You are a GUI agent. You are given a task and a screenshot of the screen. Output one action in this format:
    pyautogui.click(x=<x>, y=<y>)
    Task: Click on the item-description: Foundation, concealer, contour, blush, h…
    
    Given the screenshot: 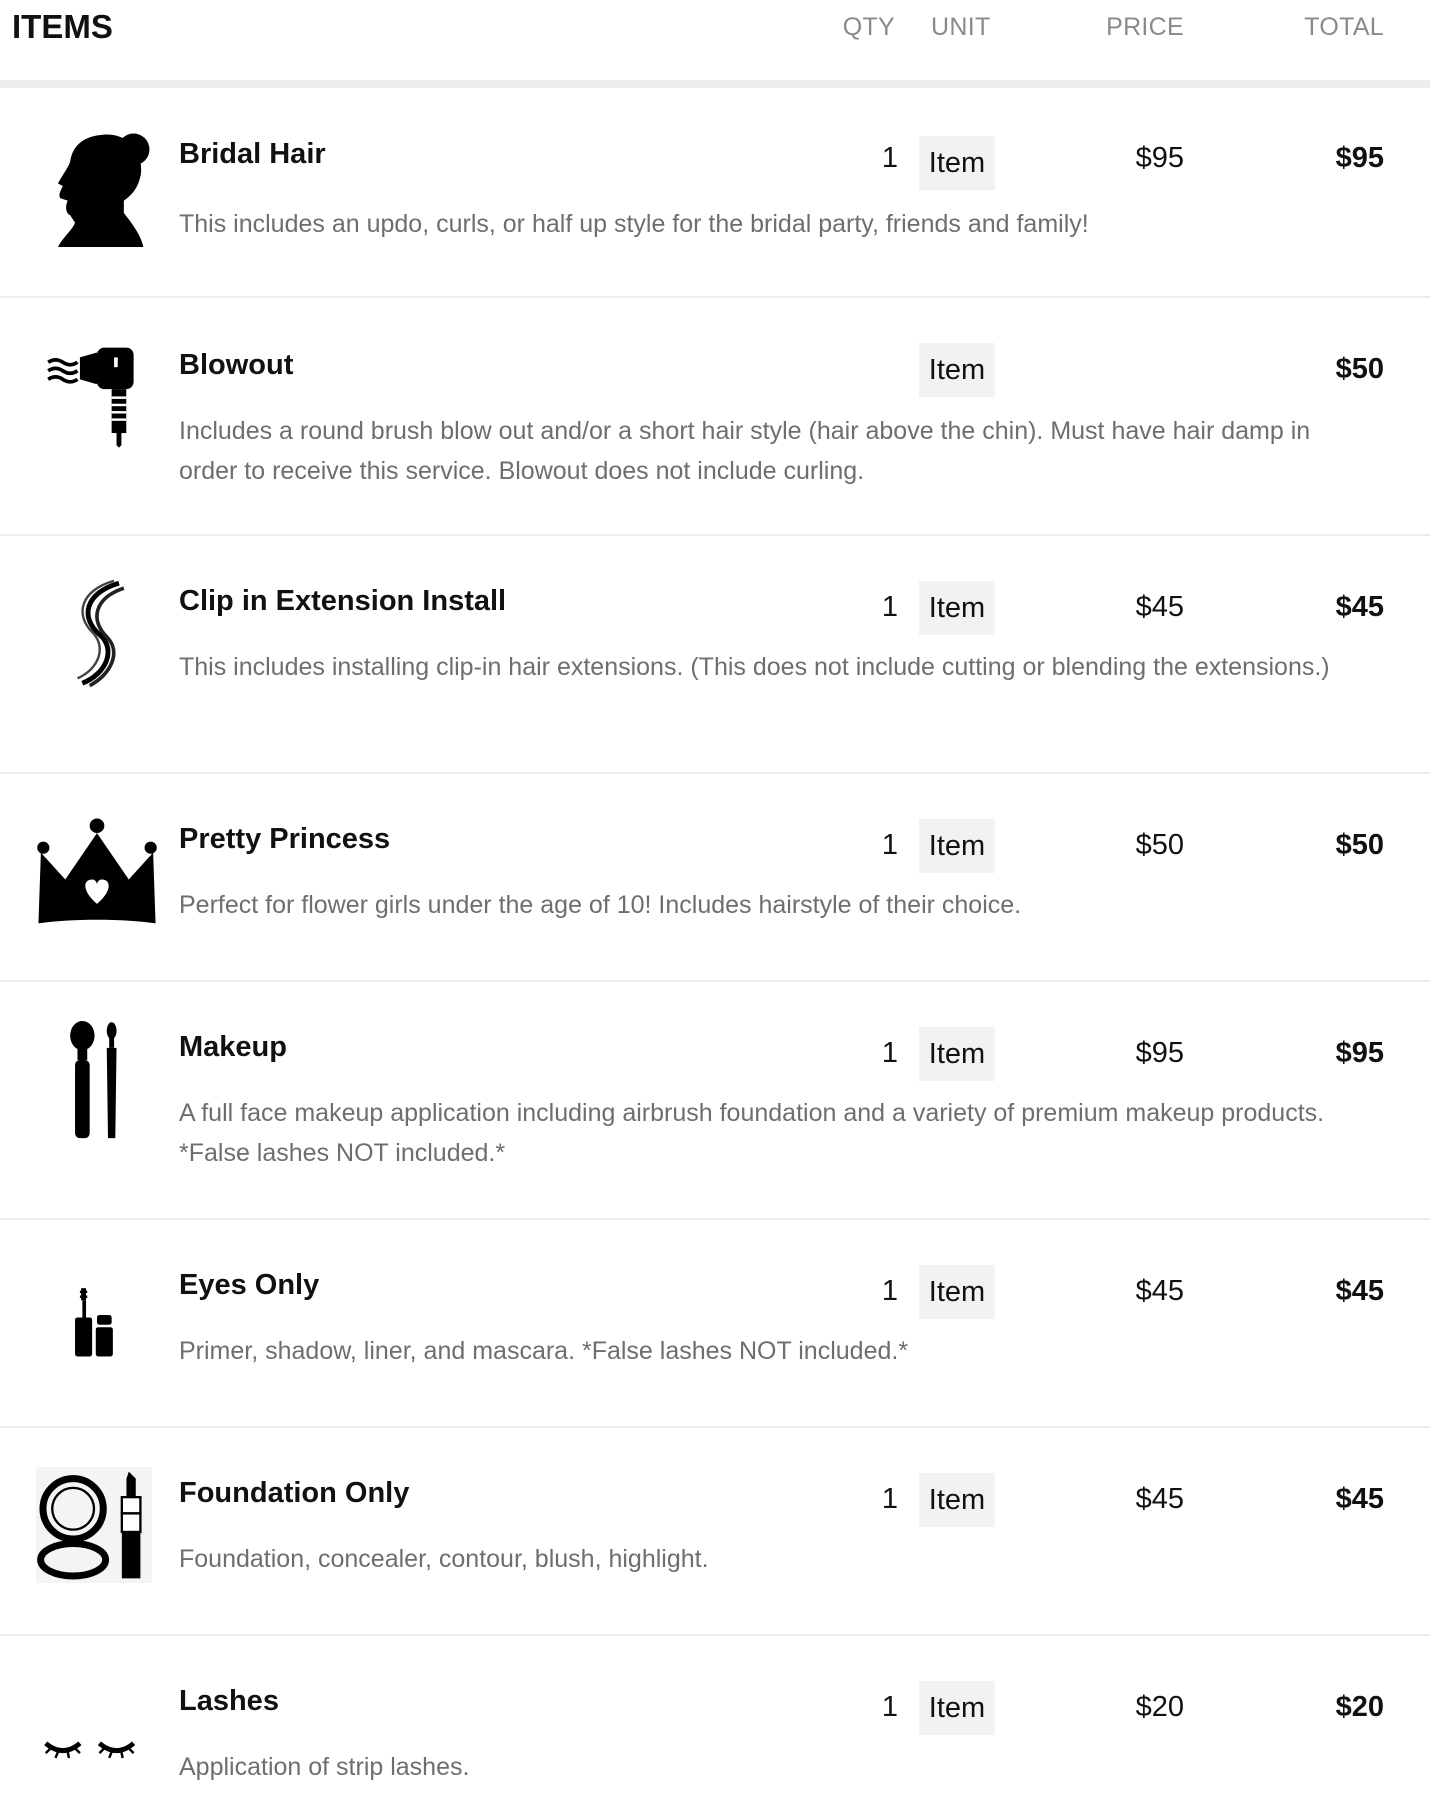 What is the action you would take?
    pyautogui.click(x=444, y=1559)
    